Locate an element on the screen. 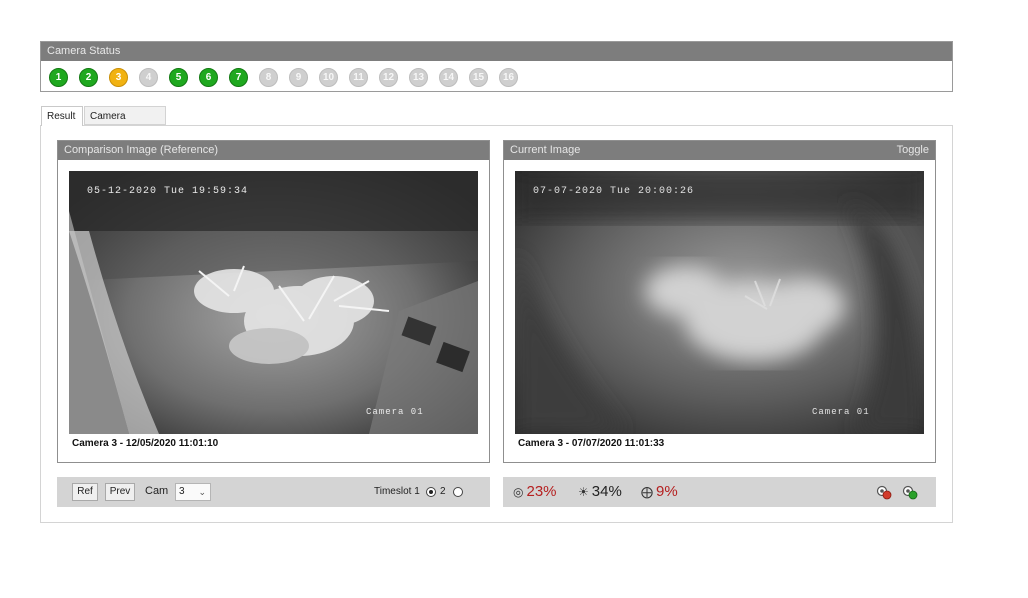 This screenshot has width=1028, height=598. camera-indicator-4: 4 is located at coordinates (148, 77).